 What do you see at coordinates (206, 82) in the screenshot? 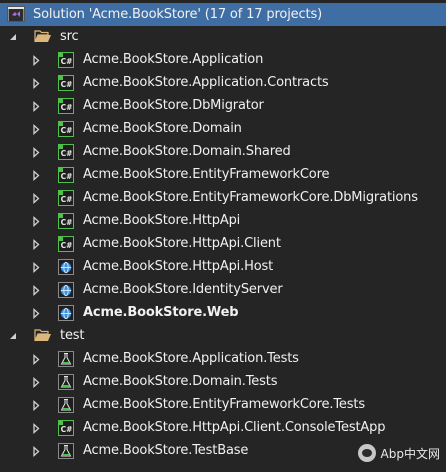
I see `project-label: Acme.BookStore.Application.Contracts` at bounding box center [206, 82].